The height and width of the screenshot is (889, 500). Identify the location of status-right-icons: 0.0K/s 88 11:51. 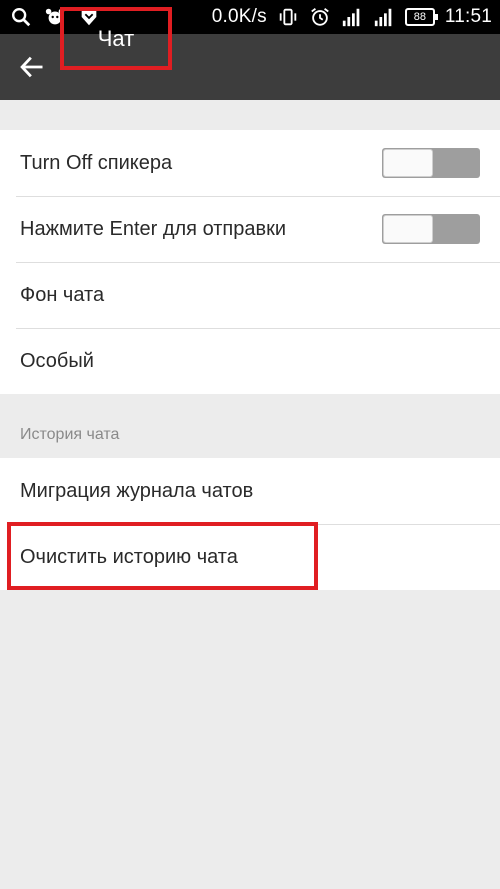
(352, 17).